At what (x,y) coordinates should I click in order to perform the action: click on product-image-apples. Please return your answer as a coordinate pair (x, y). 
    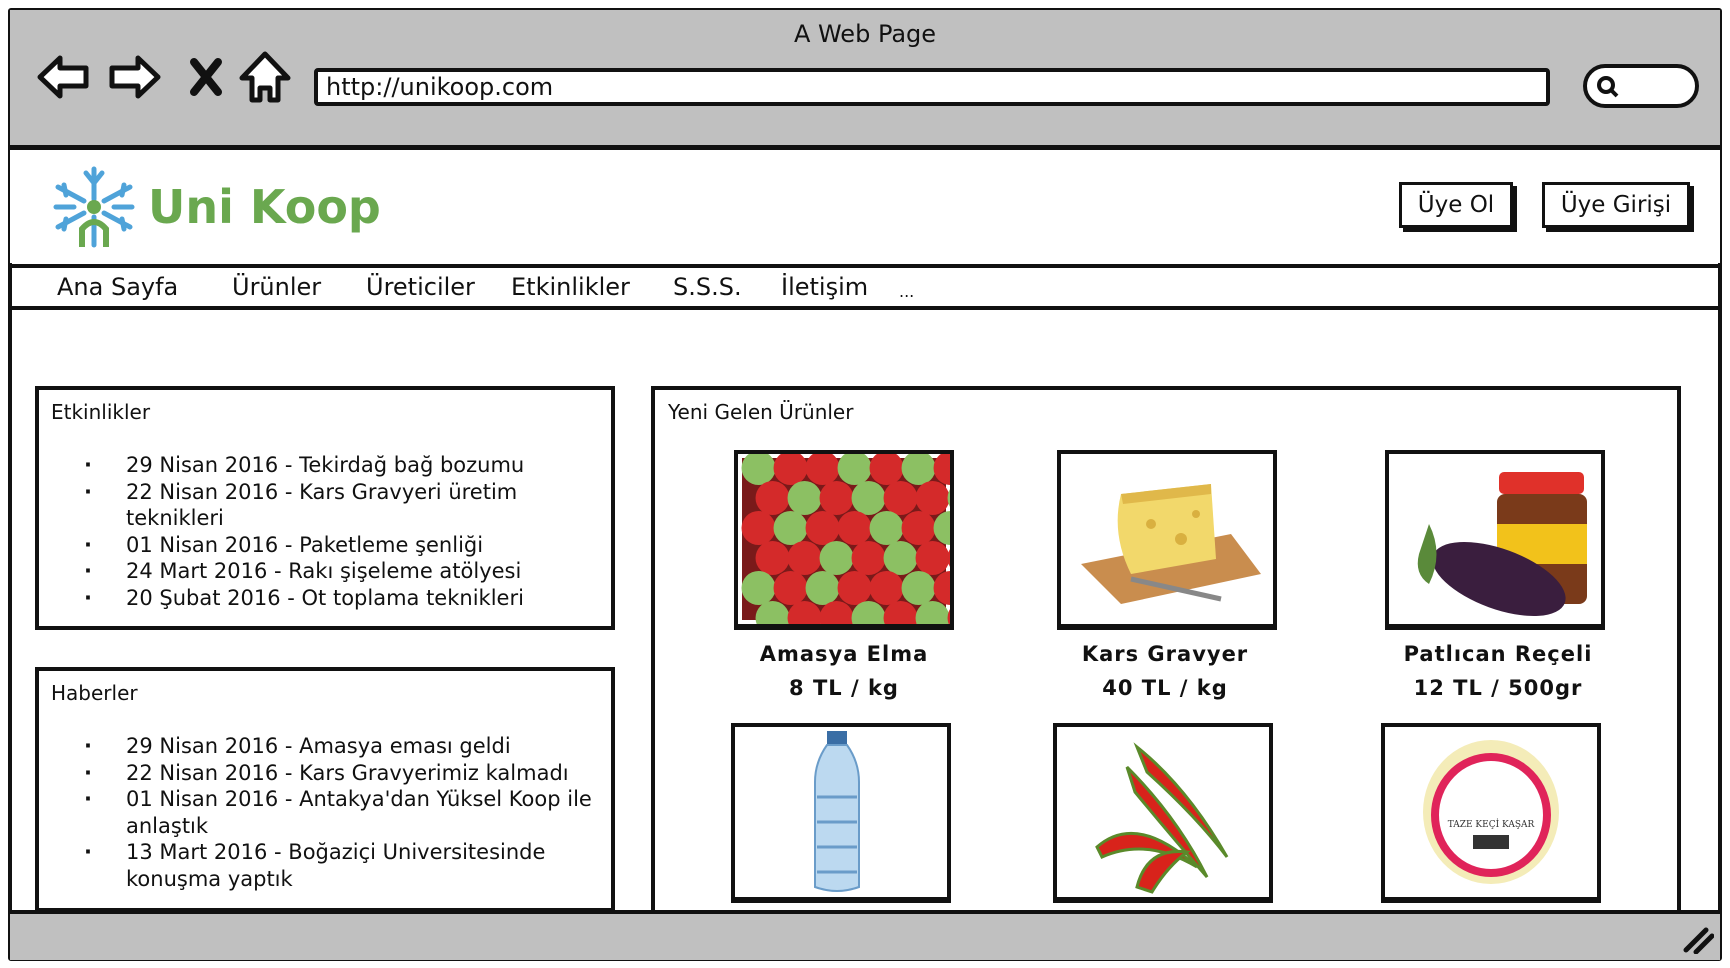
    Looking at the image, I should click on (844, 540).